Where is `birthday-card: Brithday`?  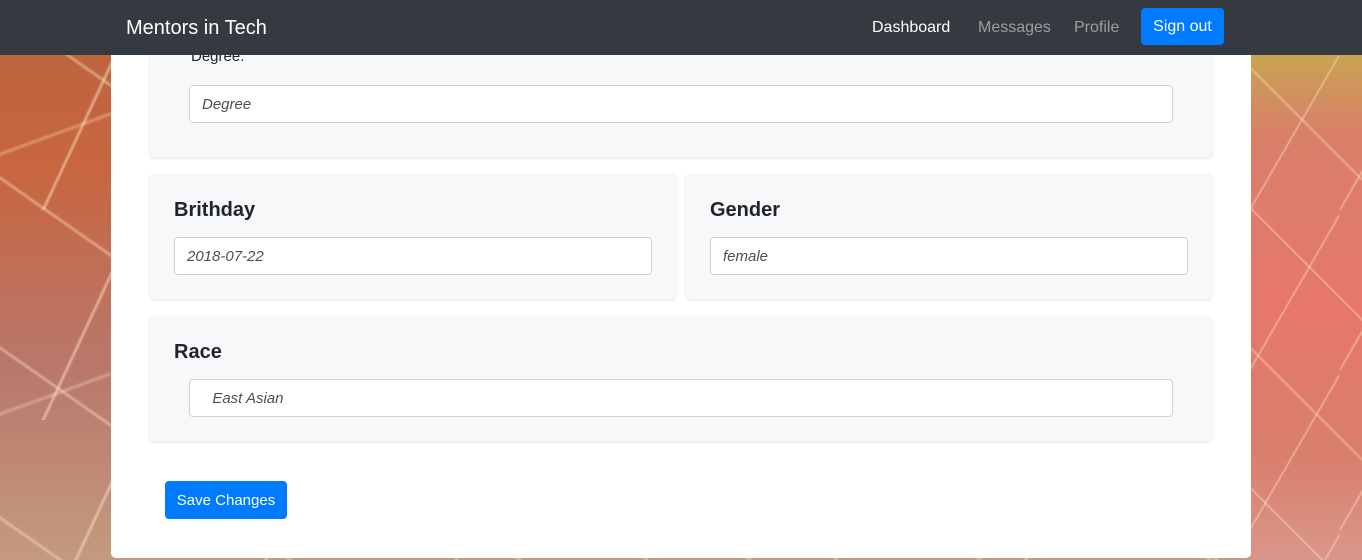 birthday-card: Brithday is located at coordinates (413, 236).